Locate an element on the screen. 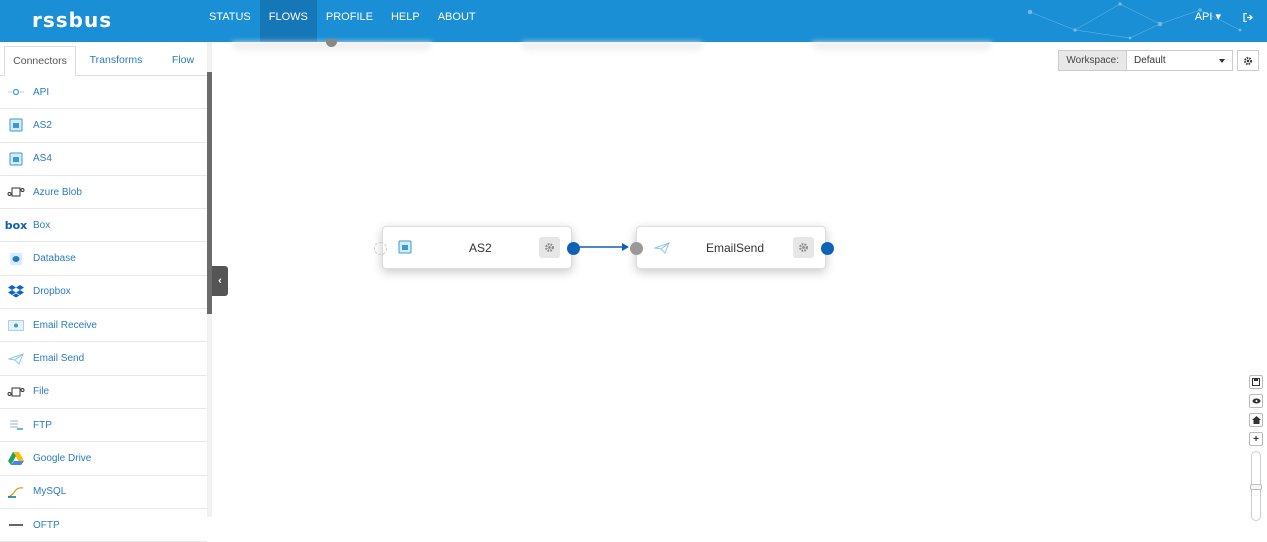  save-button is located at coordinates (1256, 382).